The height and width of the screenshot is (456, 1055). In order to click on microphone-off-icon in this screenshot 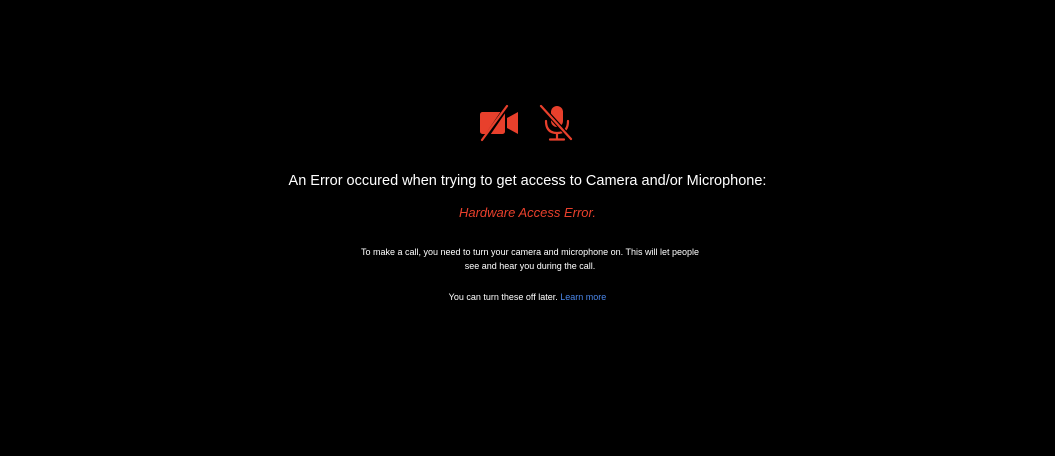, I will do `click(557, 123)`.